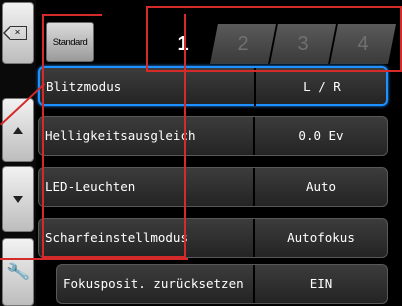 This screenshot has width=402, height=306. I want to click on menu-page-tabs: 1 2 3 4, so click(276, 44).